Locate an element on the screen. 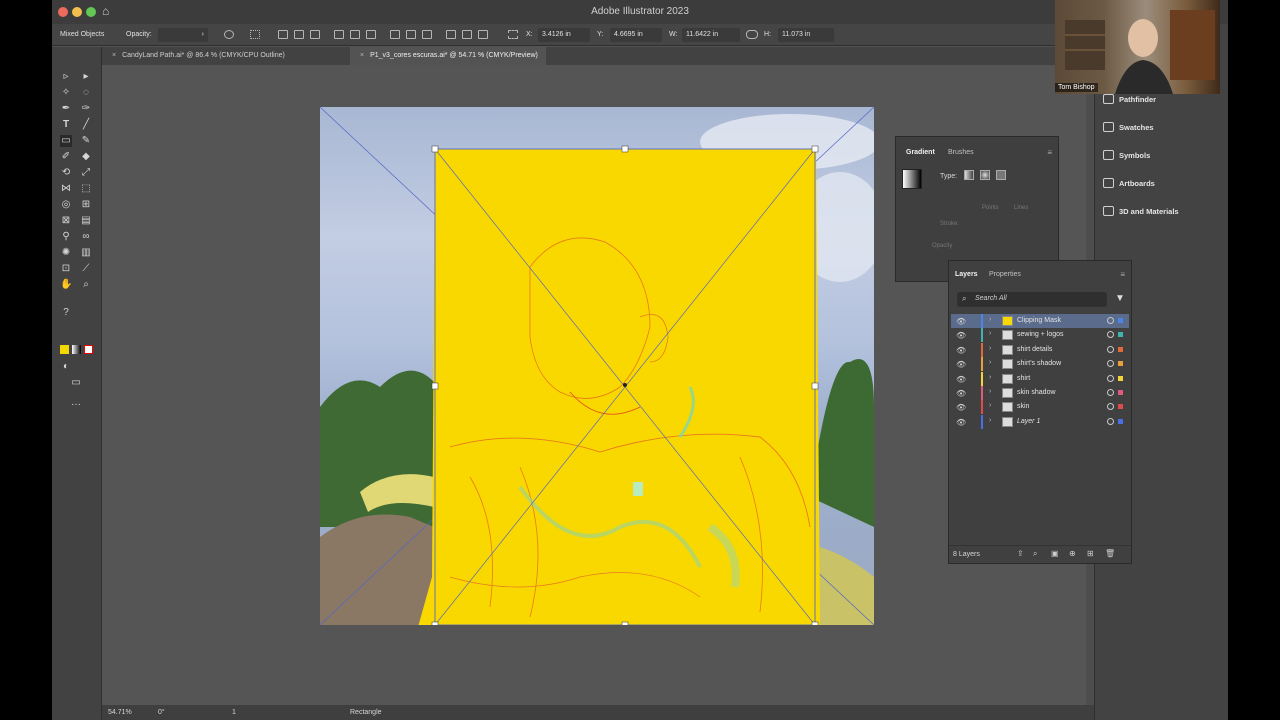 Image resolution: width=1280 pixels, height=720 pixels. shape-builder-tool-icon: ◎ is located at coordinates (66, 205).